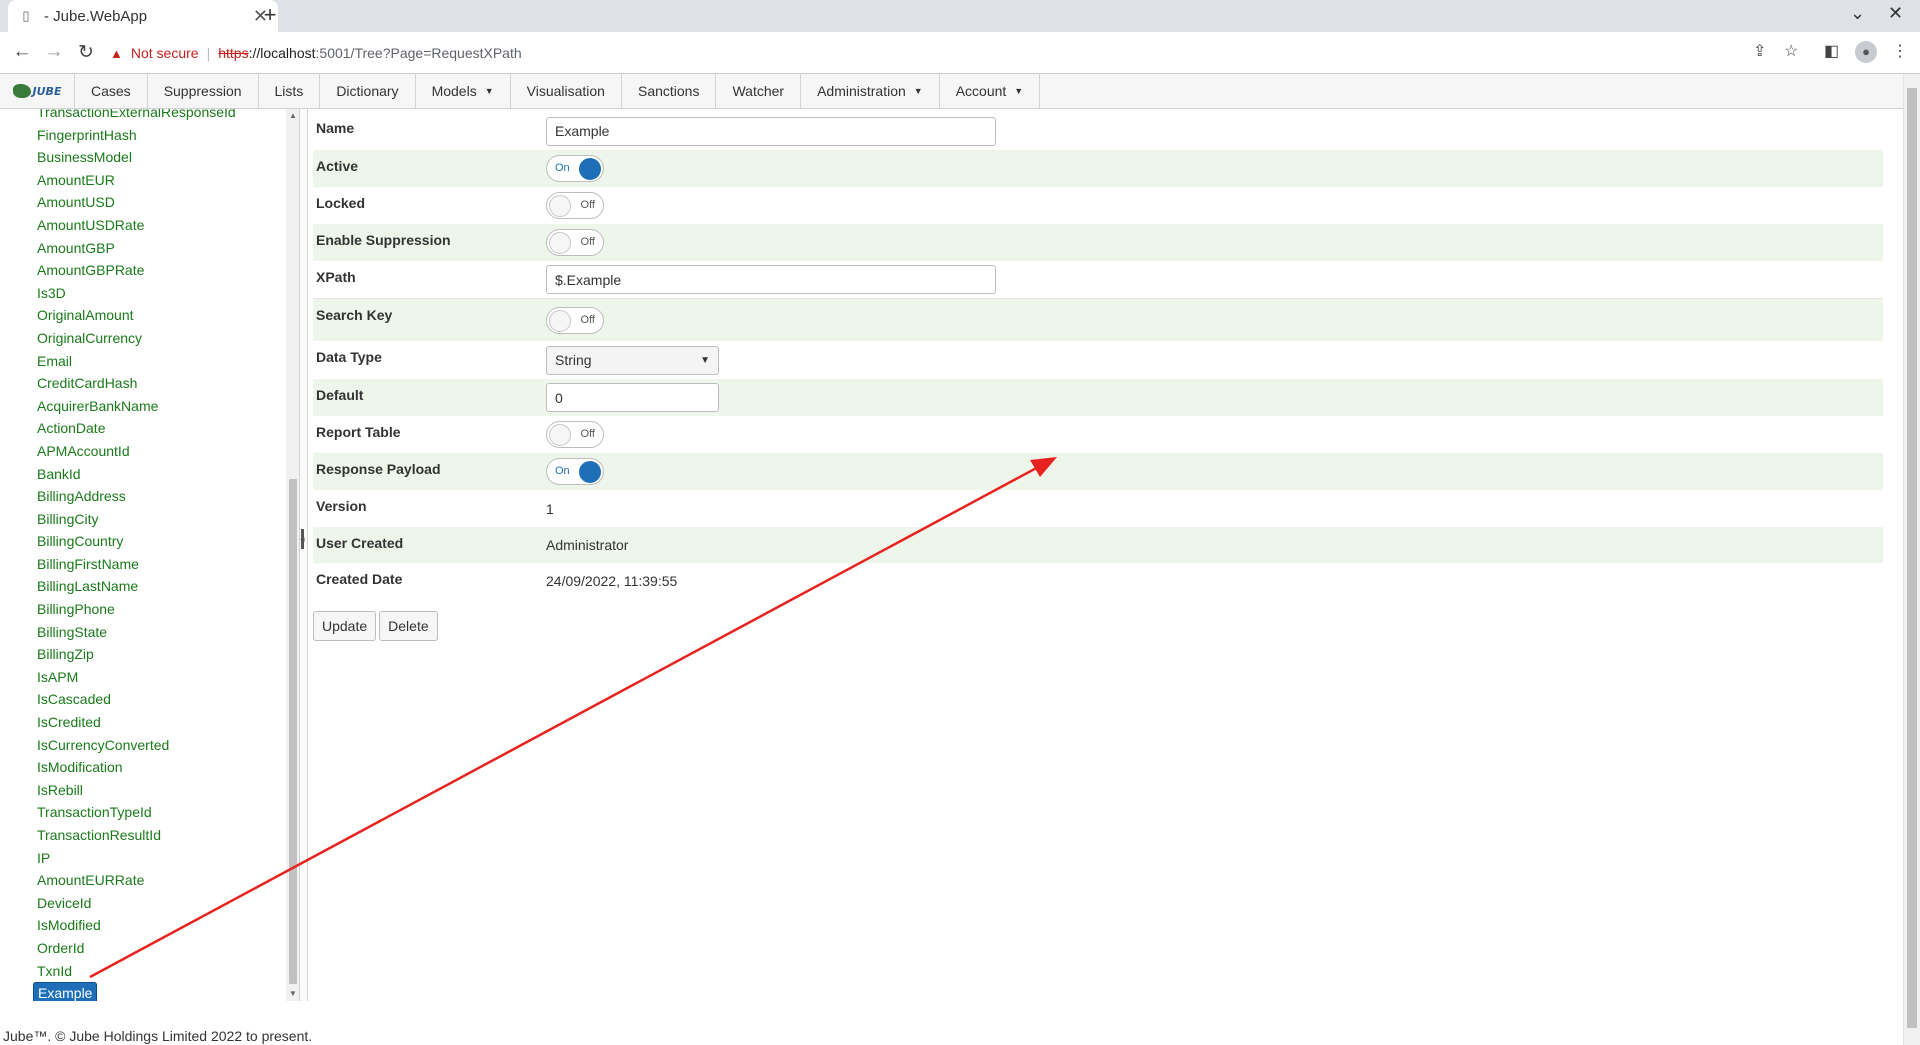  Describe the element at coordinates (575, 242) in the screenshot. I see `enable-suppression-toggle: Off` at that location.